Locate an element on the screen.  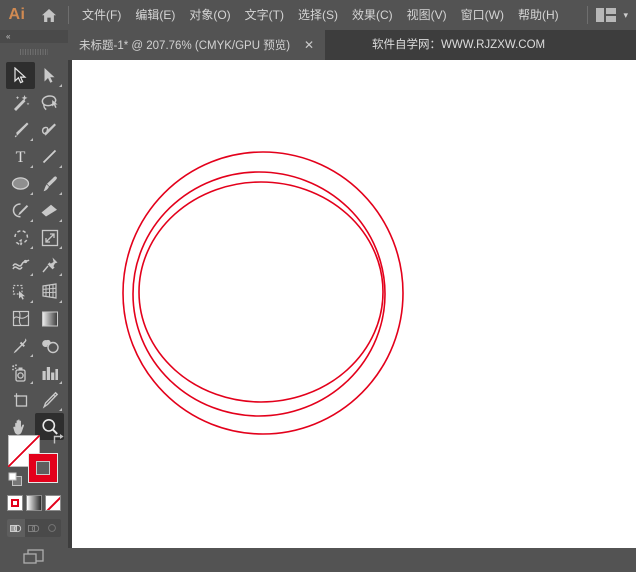
selection-tool is located at coordinates (20, 75).